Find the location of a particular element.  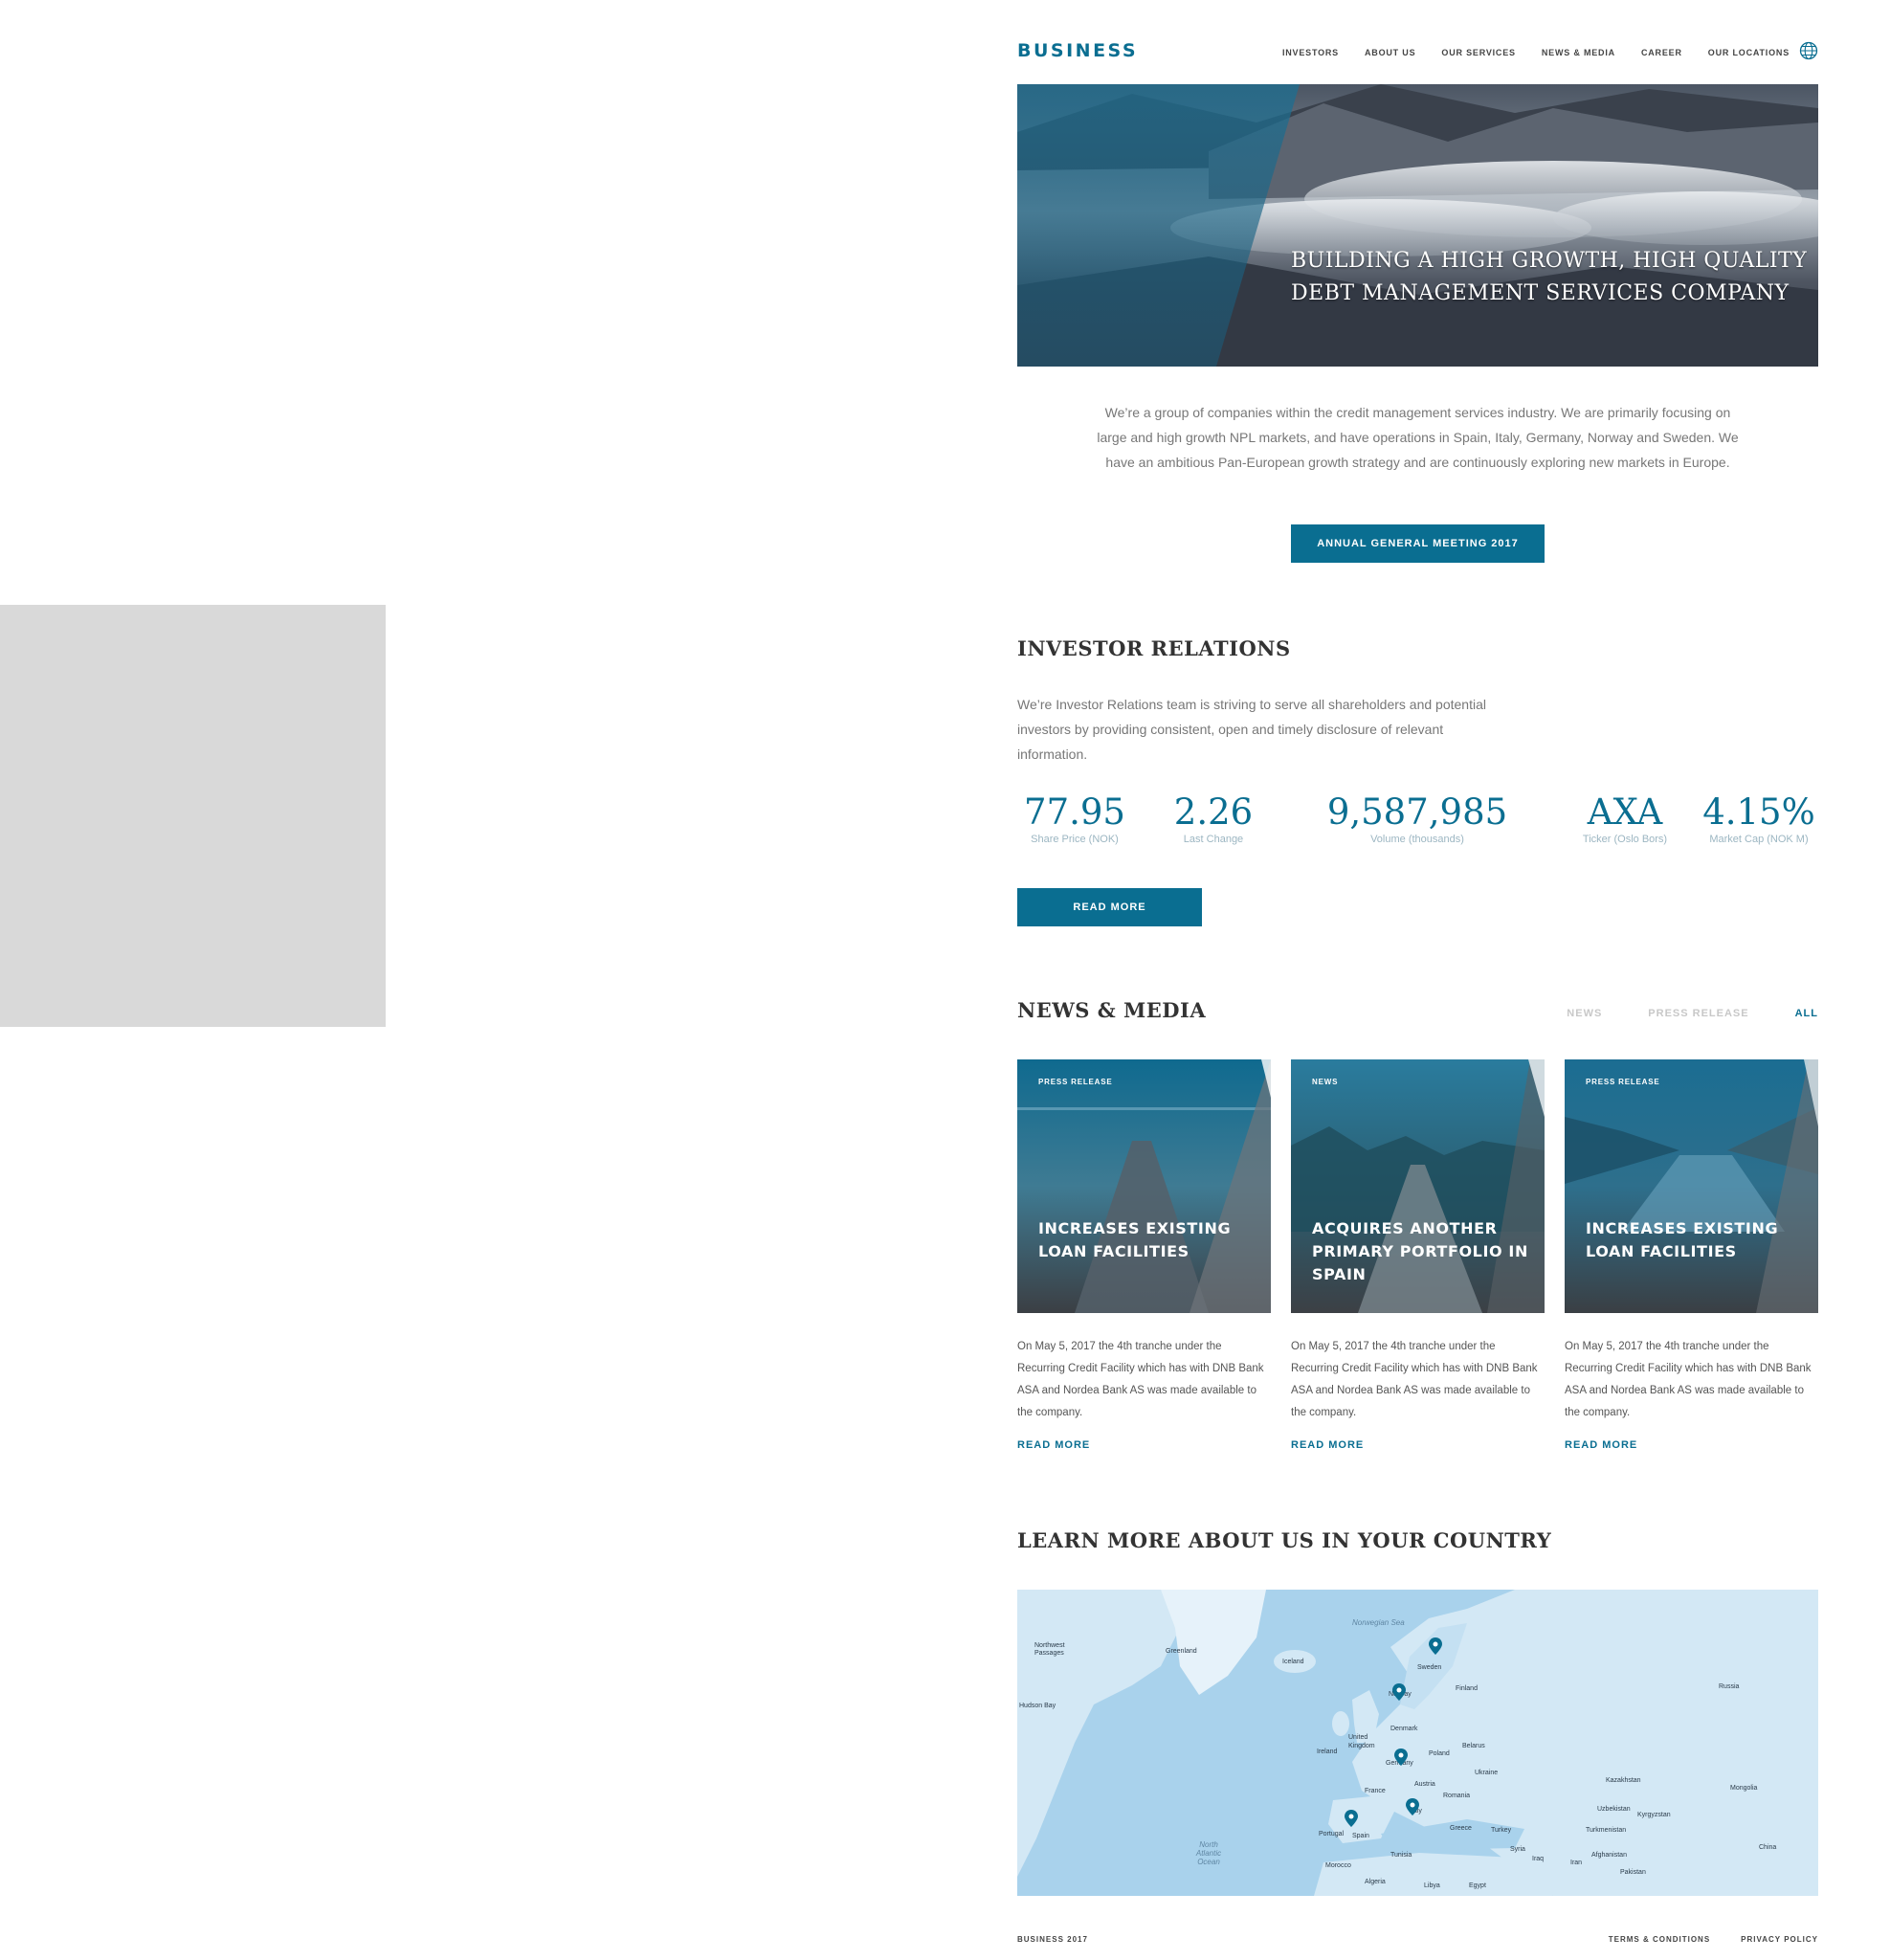

map-label-kyrgyzstan: Kyrgyzstan is located at coordinates (1654, 1815).